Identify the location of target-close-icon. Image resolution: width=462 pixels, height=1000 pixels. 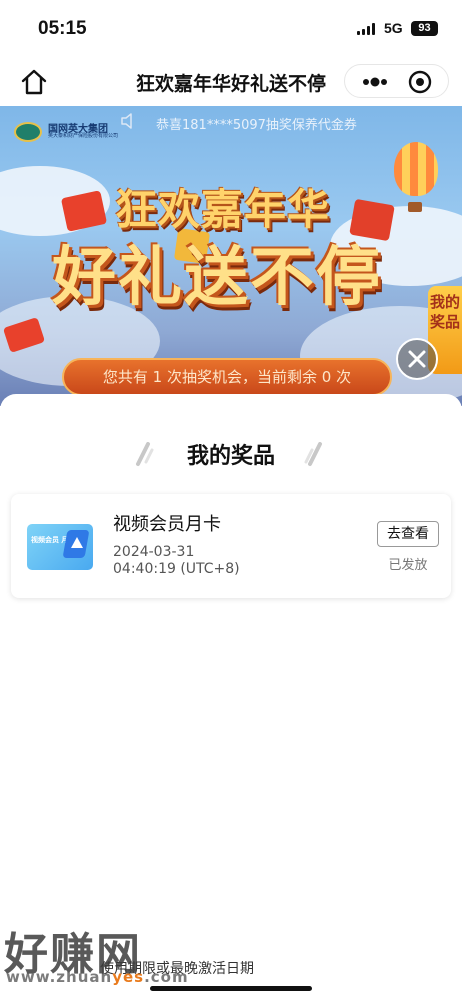
(420, 82).